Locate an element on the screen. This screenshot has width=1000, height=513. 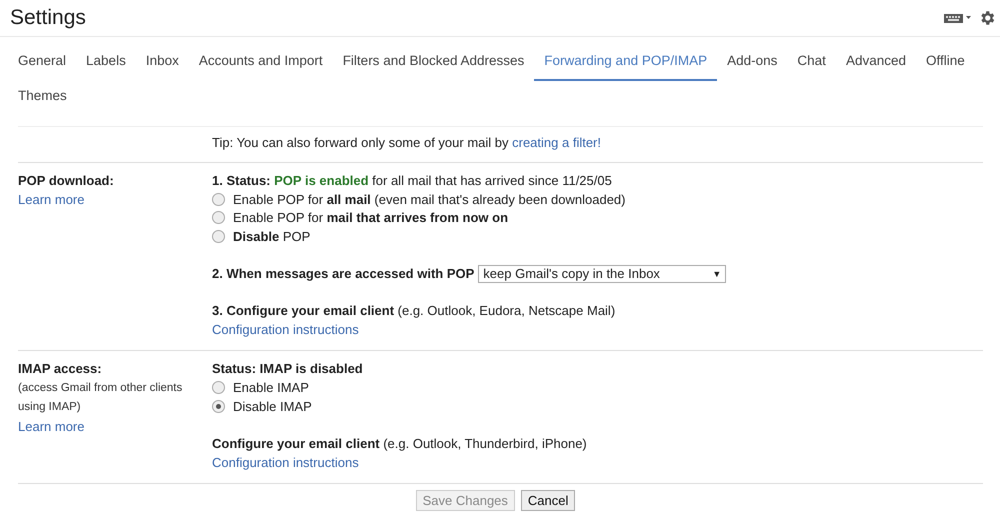
pop-status-text: 1. Status: POP is enabled for all mail that has arrived since 11/25/05 is located at coordinates (412, 181).